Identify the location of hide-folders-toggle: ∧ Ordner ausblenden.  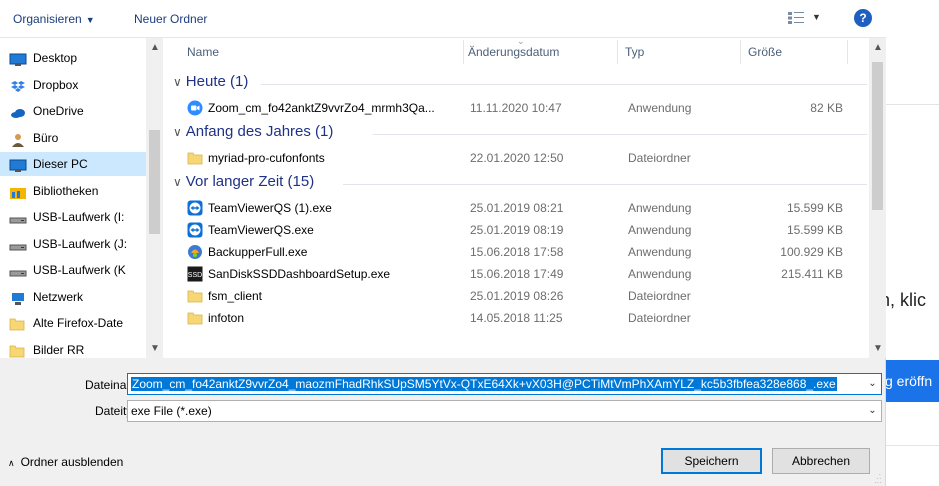
(65, 462).